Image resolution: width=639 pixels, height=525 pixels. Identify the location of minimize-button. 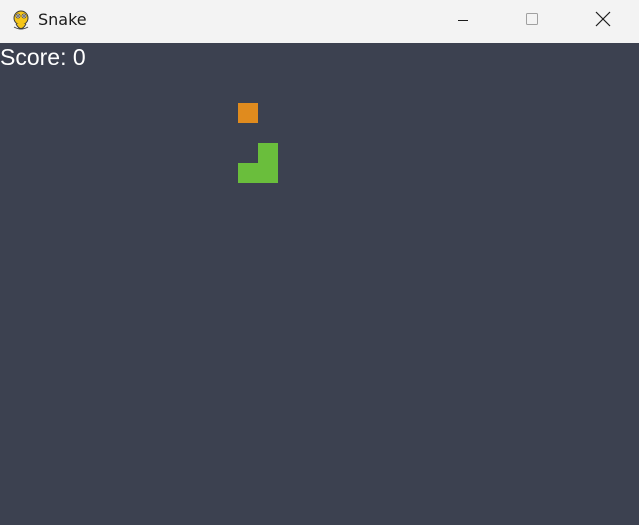
(463, 21).